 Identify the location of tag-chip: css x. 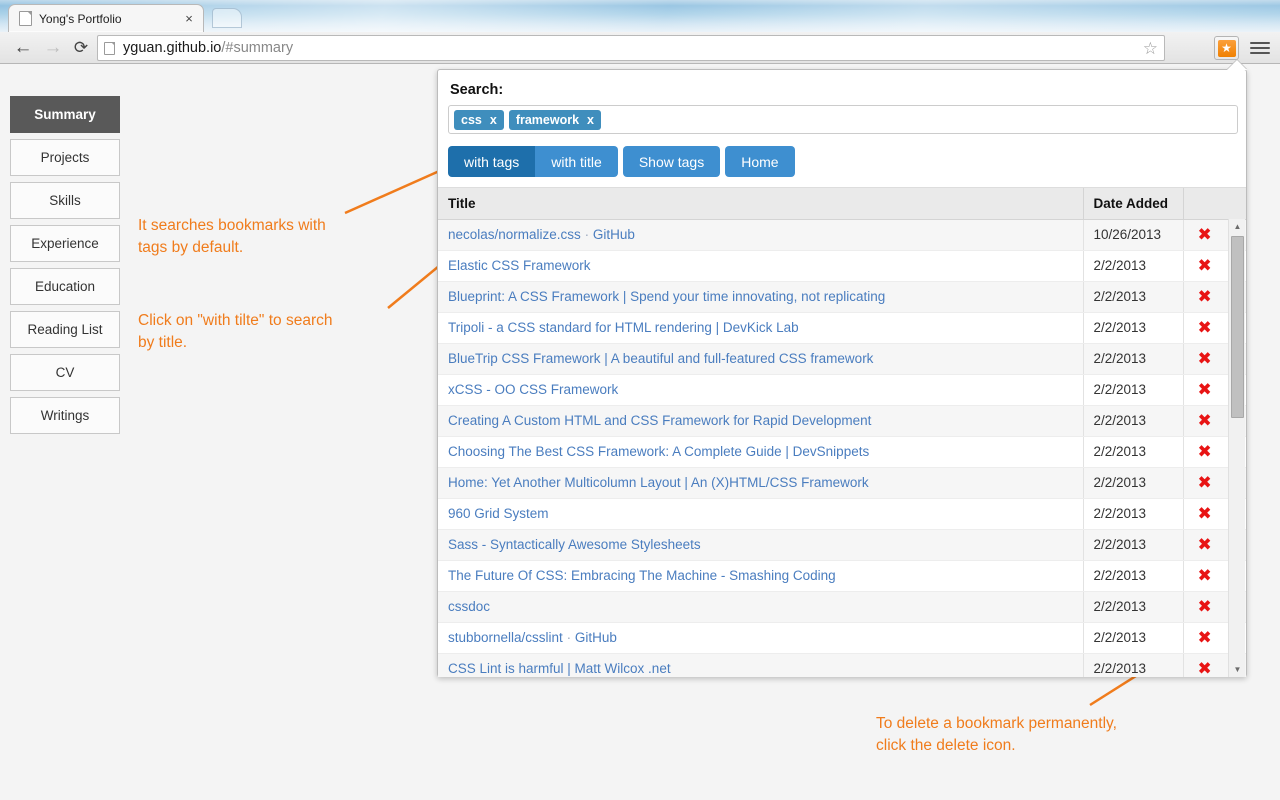
(479, 119).